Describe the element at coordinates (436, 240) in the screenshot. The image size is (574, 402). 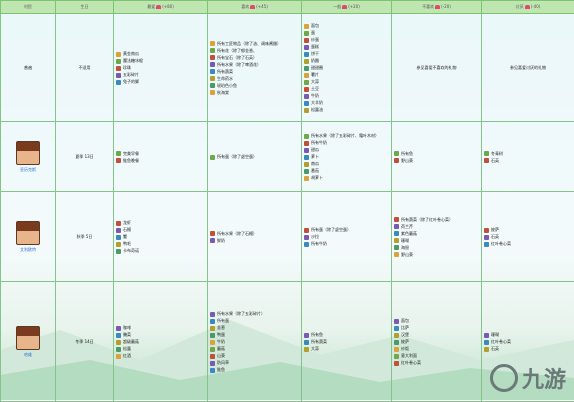
I see `list-item: 珊瑚` at that location.